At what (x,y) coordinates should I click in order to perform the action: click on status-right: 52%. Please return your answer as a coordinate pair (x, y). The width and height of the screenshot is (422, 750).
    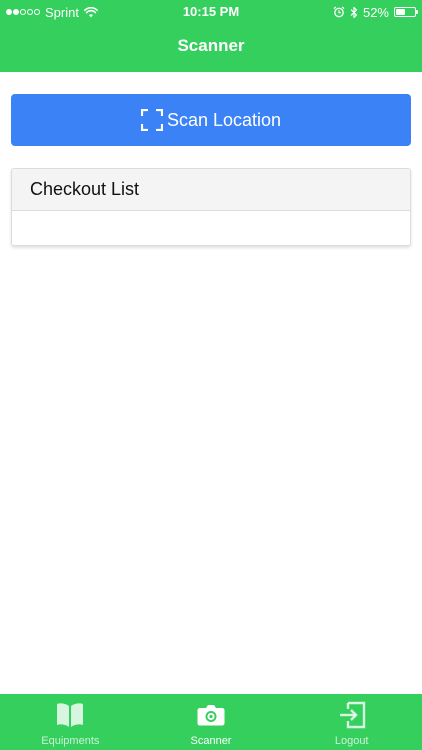
    Looking at the image, I should click on (375, 12).